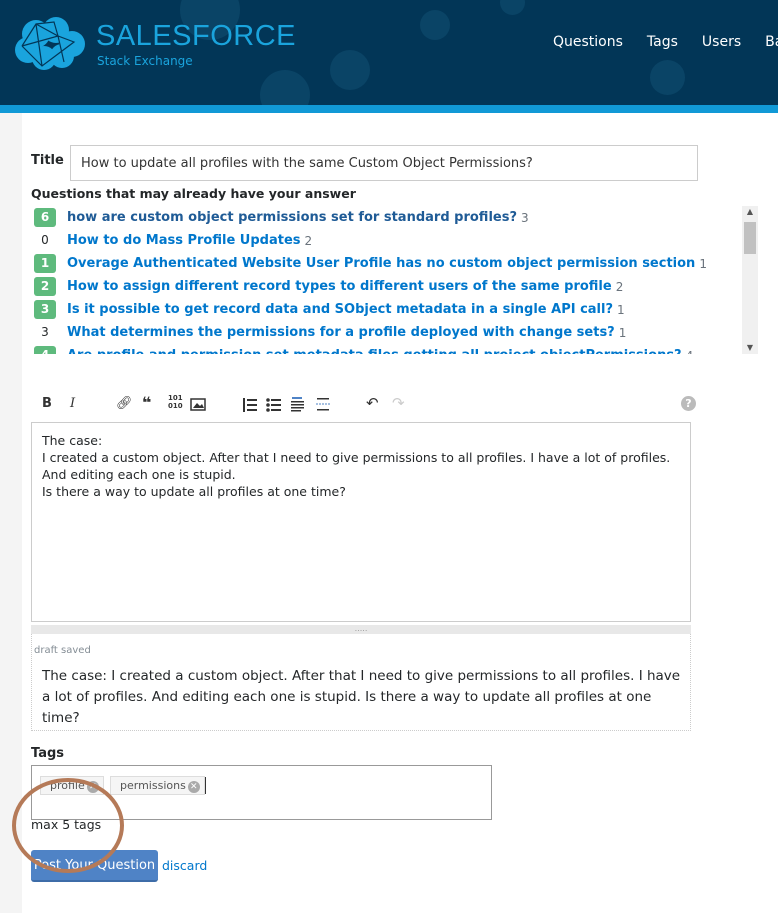 This screenshot has height=913, width=778. Describe the element at coordinates (250, 405) in the screenshot. I see `numbered-list-icon` at that location.